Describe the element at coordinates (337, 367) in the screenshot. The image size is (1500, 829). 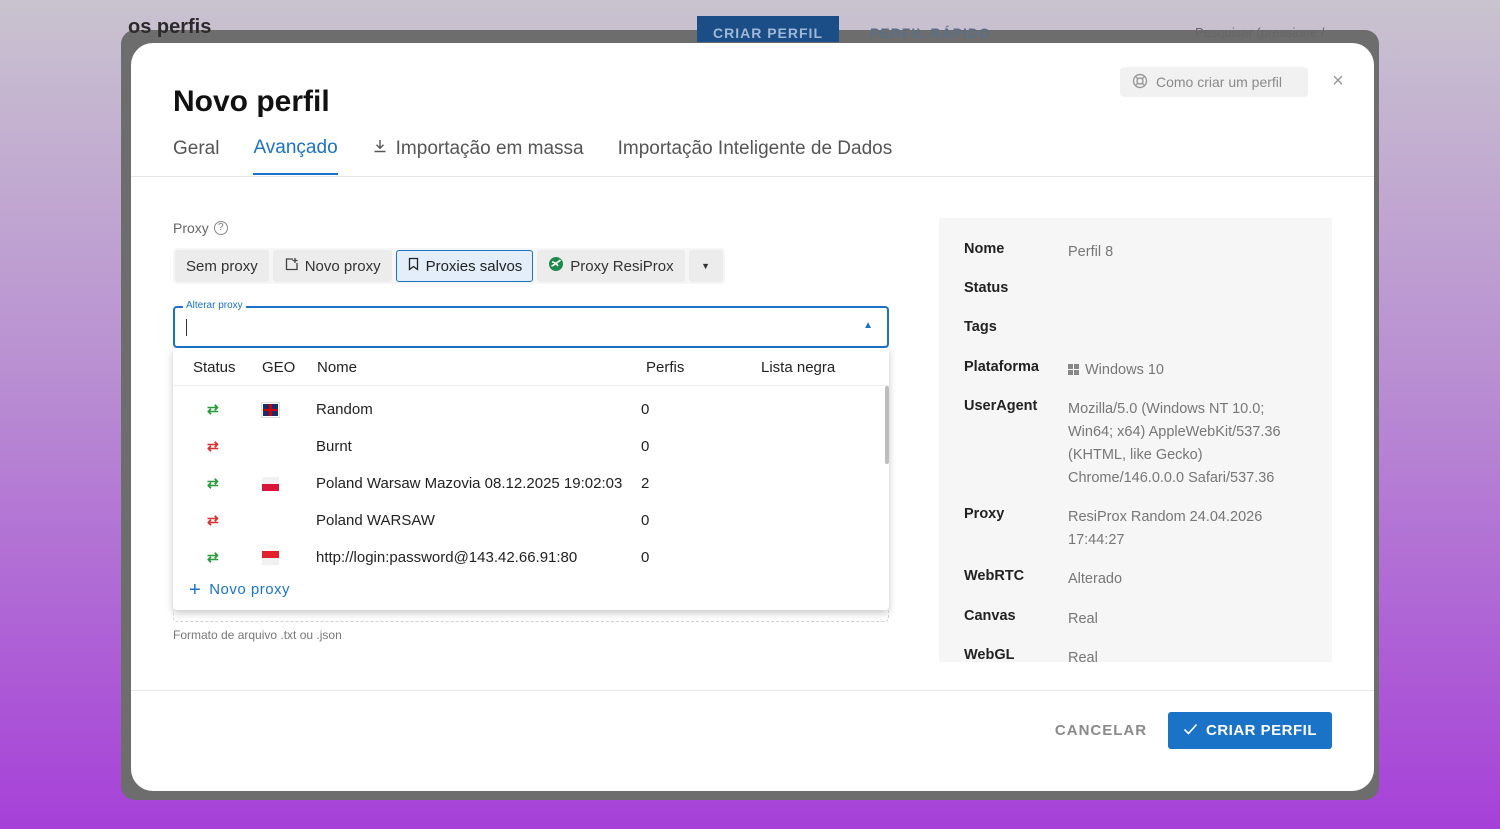
I see `header-name: Nome` at that location.